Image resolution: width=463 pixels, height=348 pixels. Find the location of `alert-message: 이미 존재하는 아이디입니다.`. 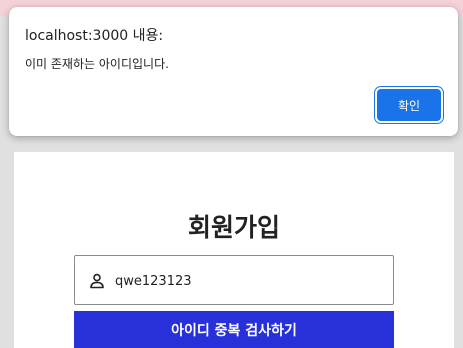

alert-message: 이미 존재하는 아이디입니다. is located at coordinates (97, 64).